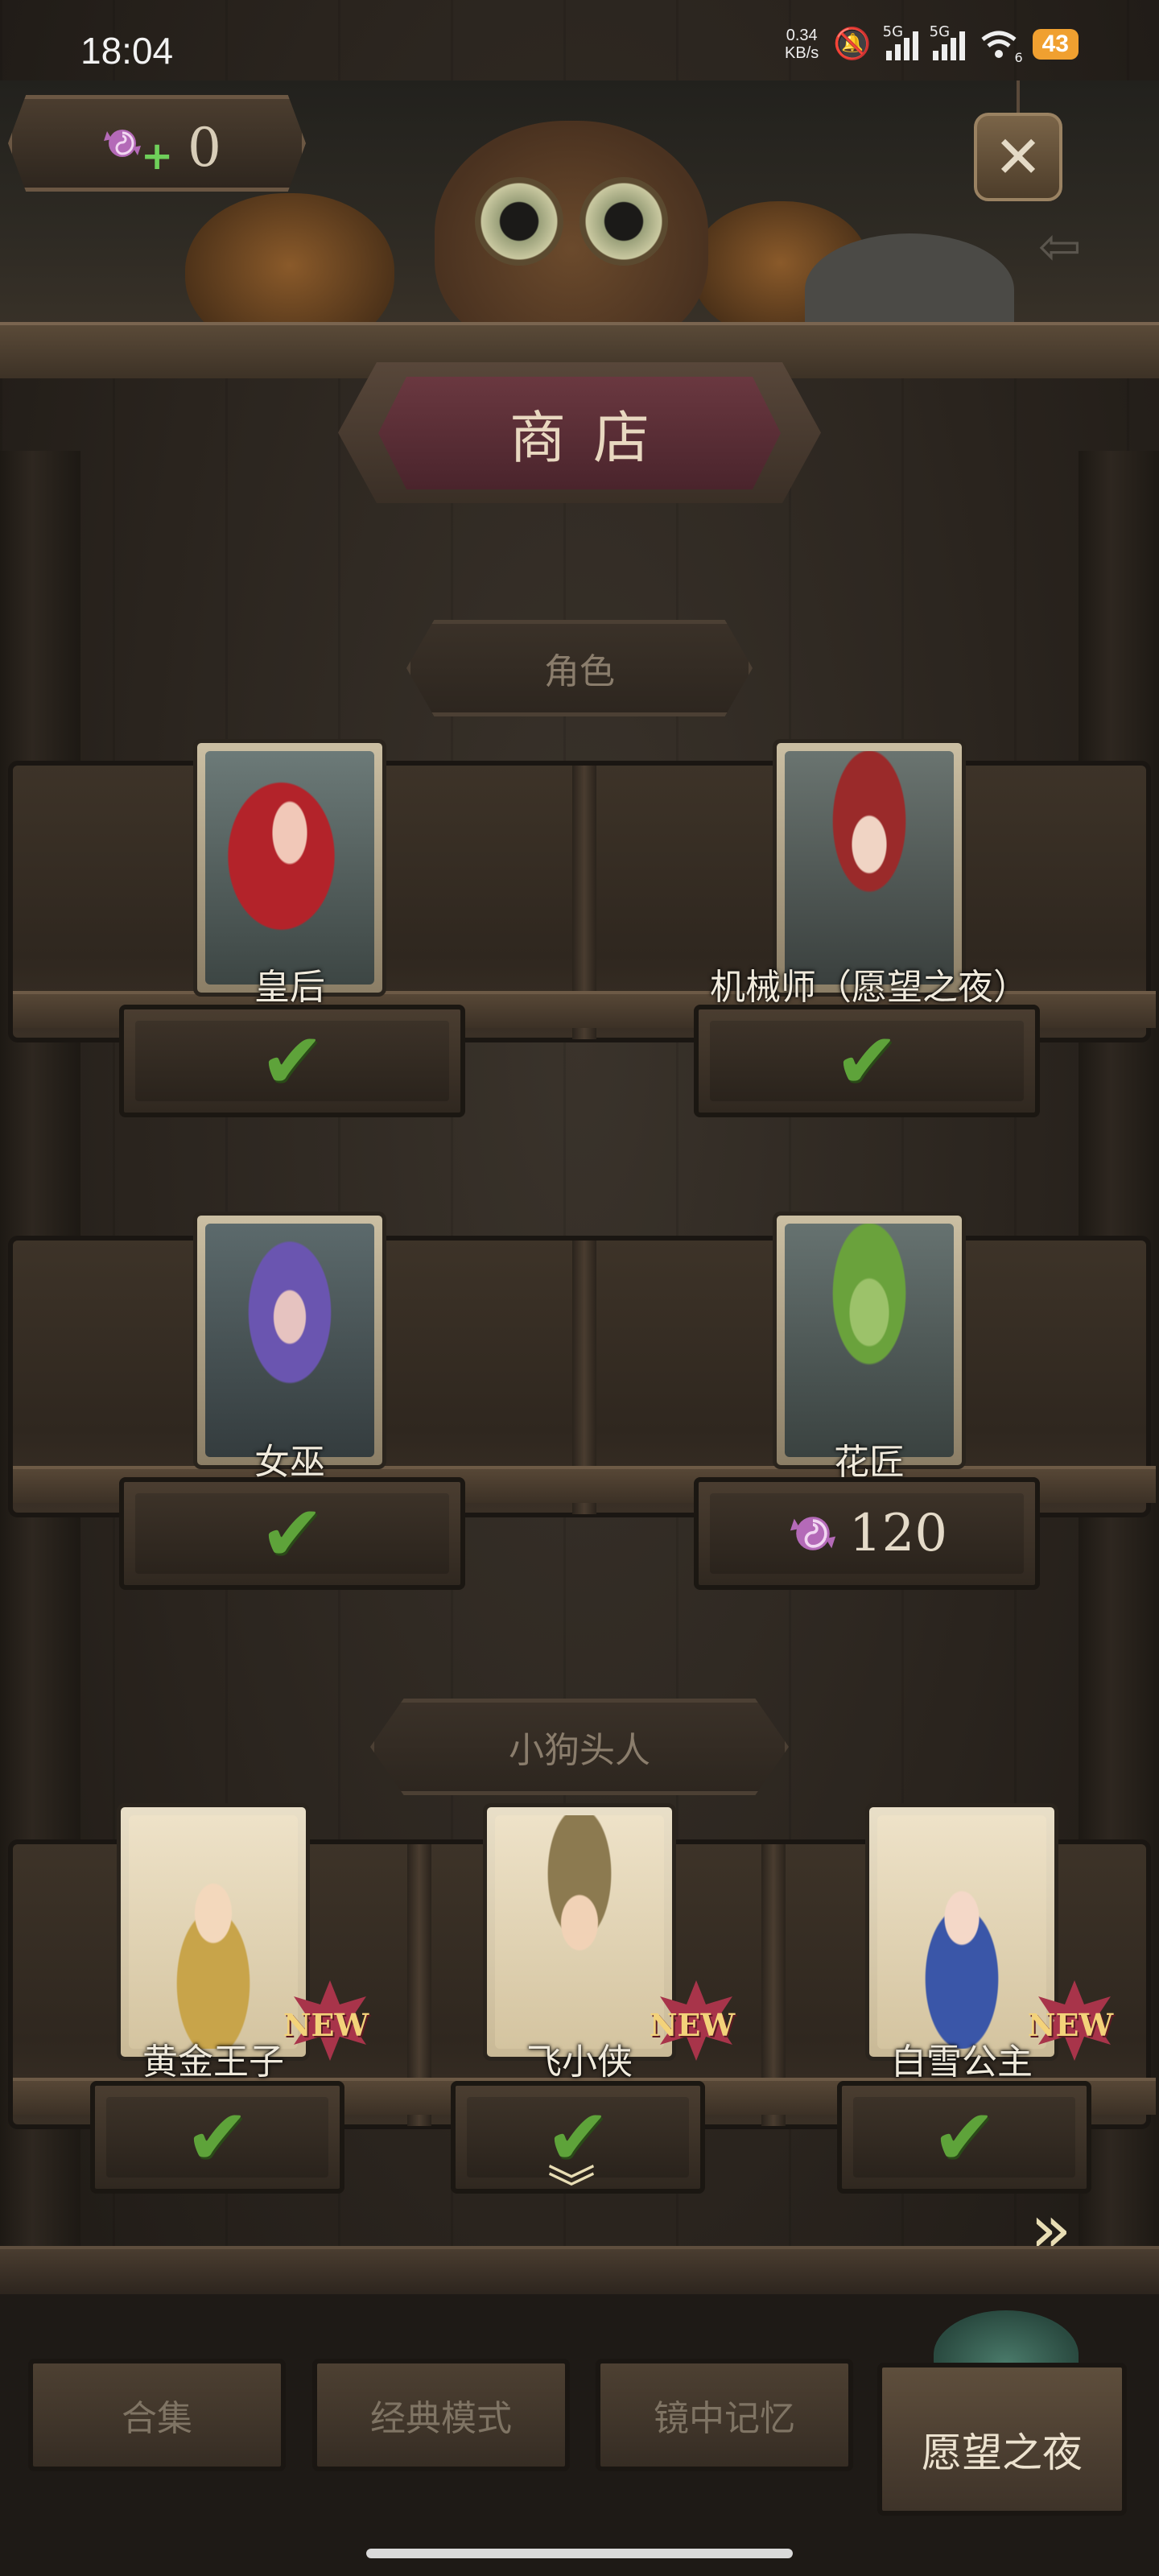 This screenshot has height=2576, width=1159. What do you see at coordinates (579, 2062) in the screenshot?
I see `doghead-name: 飞小侠` at bounding box center [579, 2062].